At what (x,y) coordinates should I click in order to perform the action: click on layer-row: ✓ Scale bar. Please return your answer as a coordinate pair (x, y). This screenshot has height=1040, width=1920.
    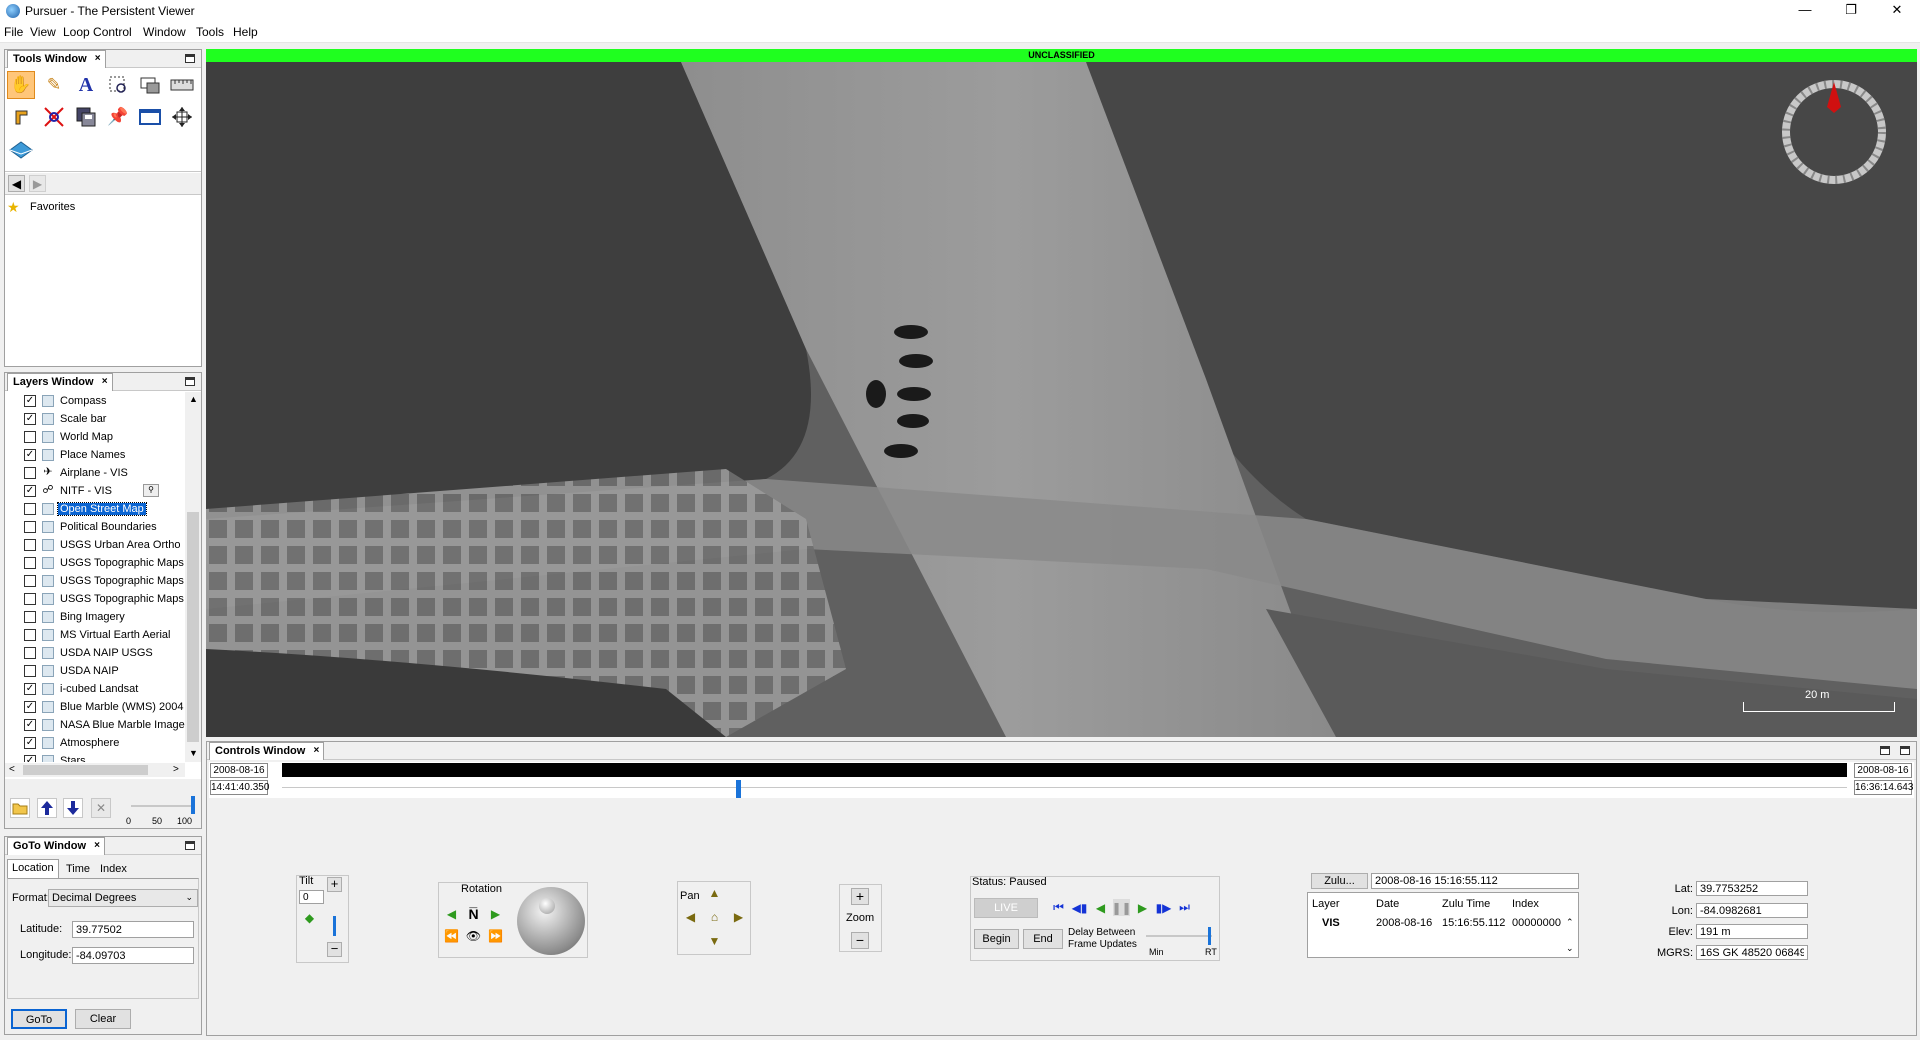
    Looking at the image, I should click on (95, 419).